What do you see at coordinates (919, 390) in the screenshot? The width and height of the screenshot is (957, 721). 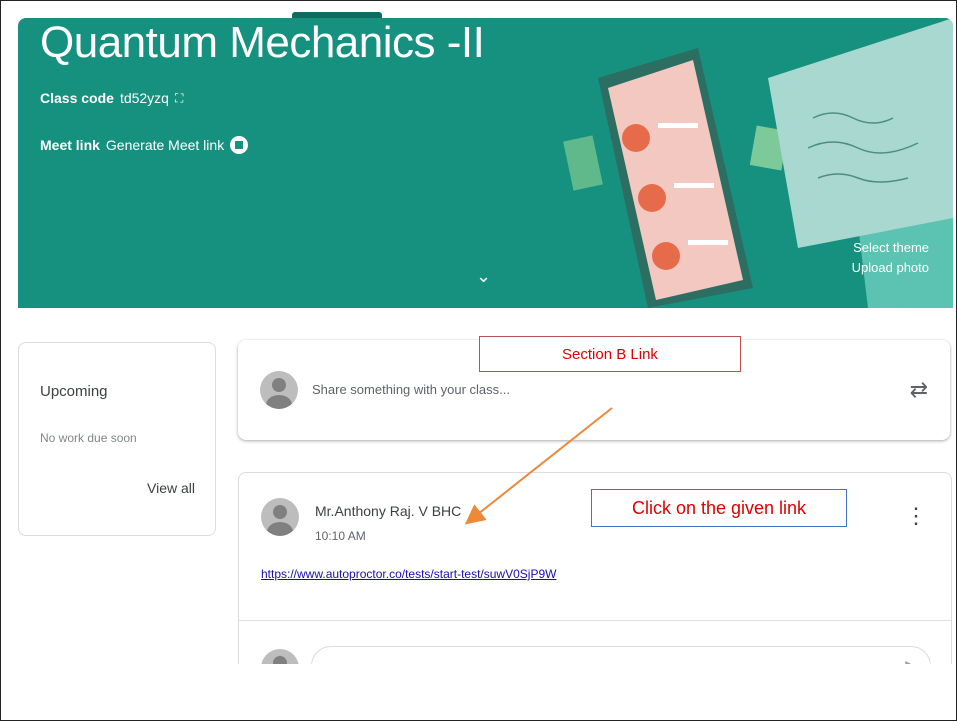 I see `repost-icon: ⇄` at bounding box center [919, 390].